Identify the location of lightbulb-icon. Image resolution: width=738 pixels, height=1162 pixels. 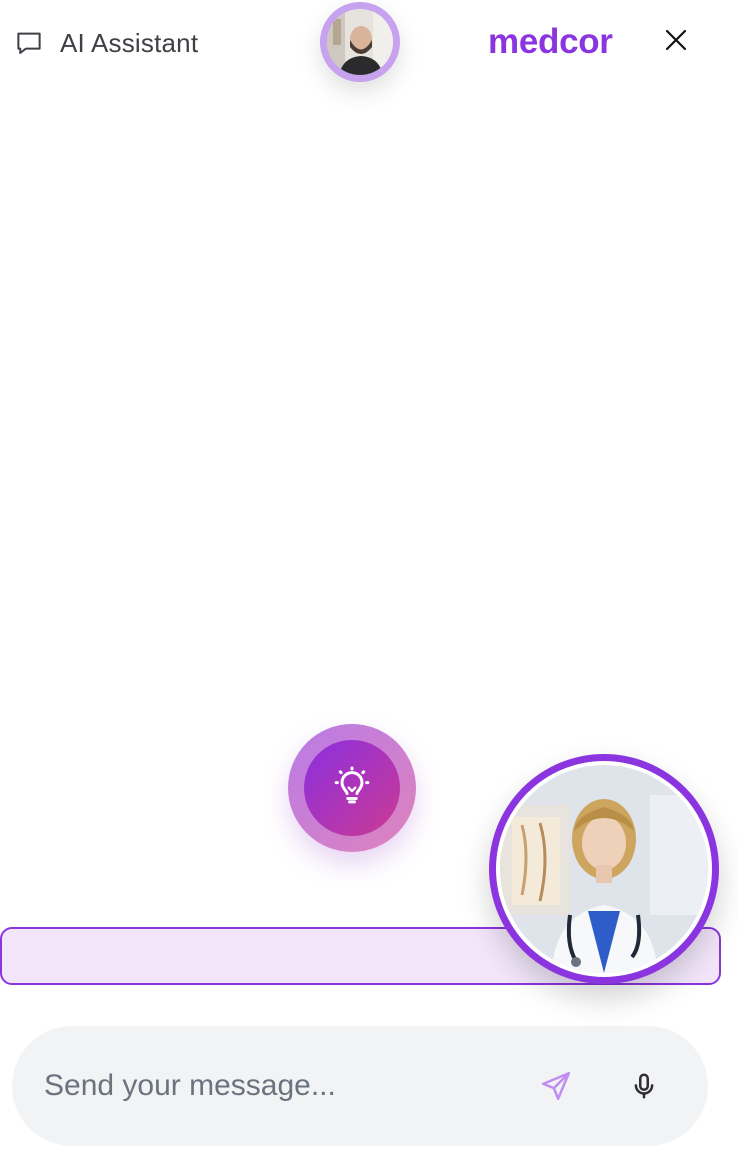
(352, 788).